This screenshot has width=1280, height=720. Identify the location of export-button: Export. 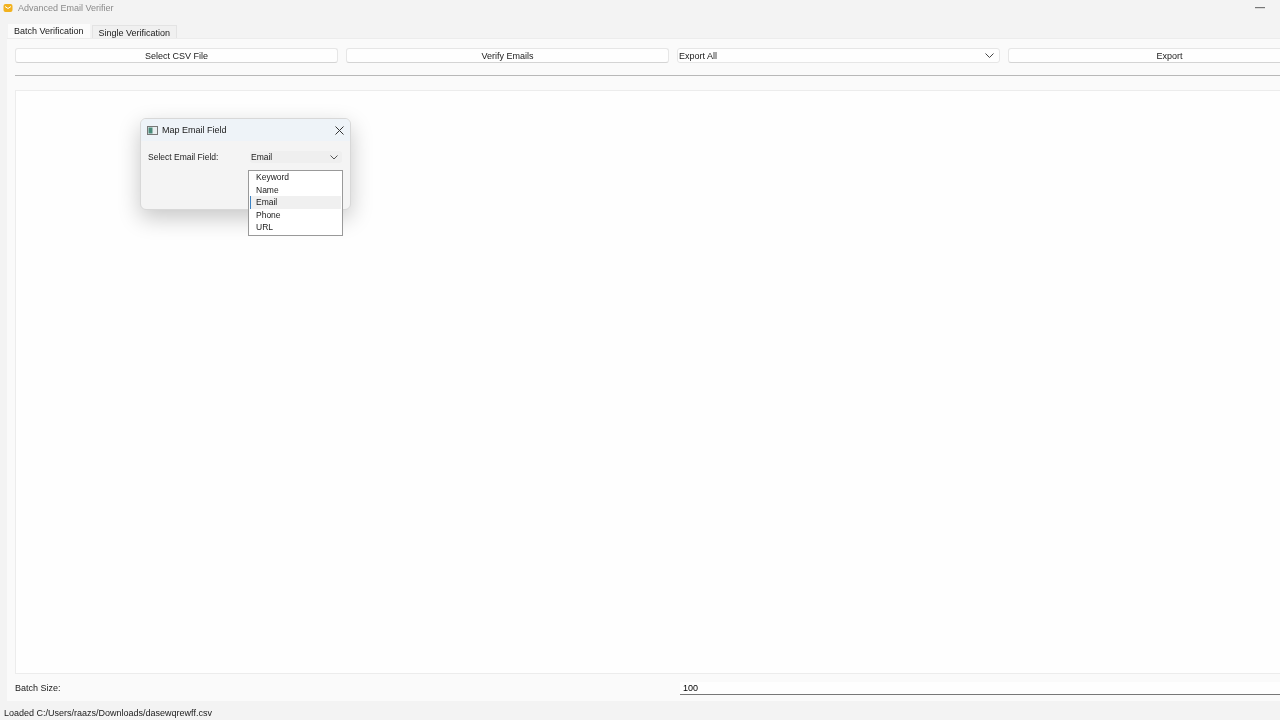
(1144, 55).